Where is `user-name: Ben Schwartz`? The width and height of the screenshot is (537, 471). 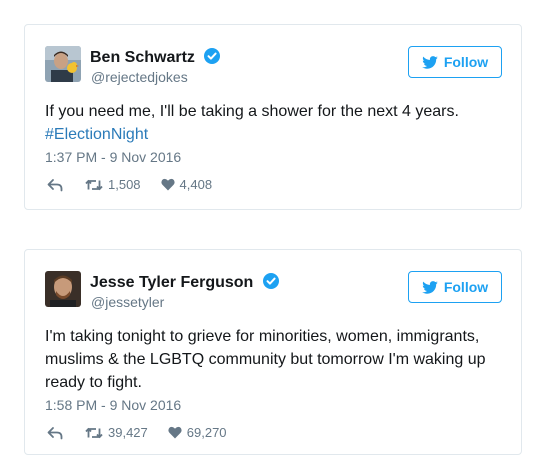
user-name: Ben Schwartz is located at coordinates (155, 58).